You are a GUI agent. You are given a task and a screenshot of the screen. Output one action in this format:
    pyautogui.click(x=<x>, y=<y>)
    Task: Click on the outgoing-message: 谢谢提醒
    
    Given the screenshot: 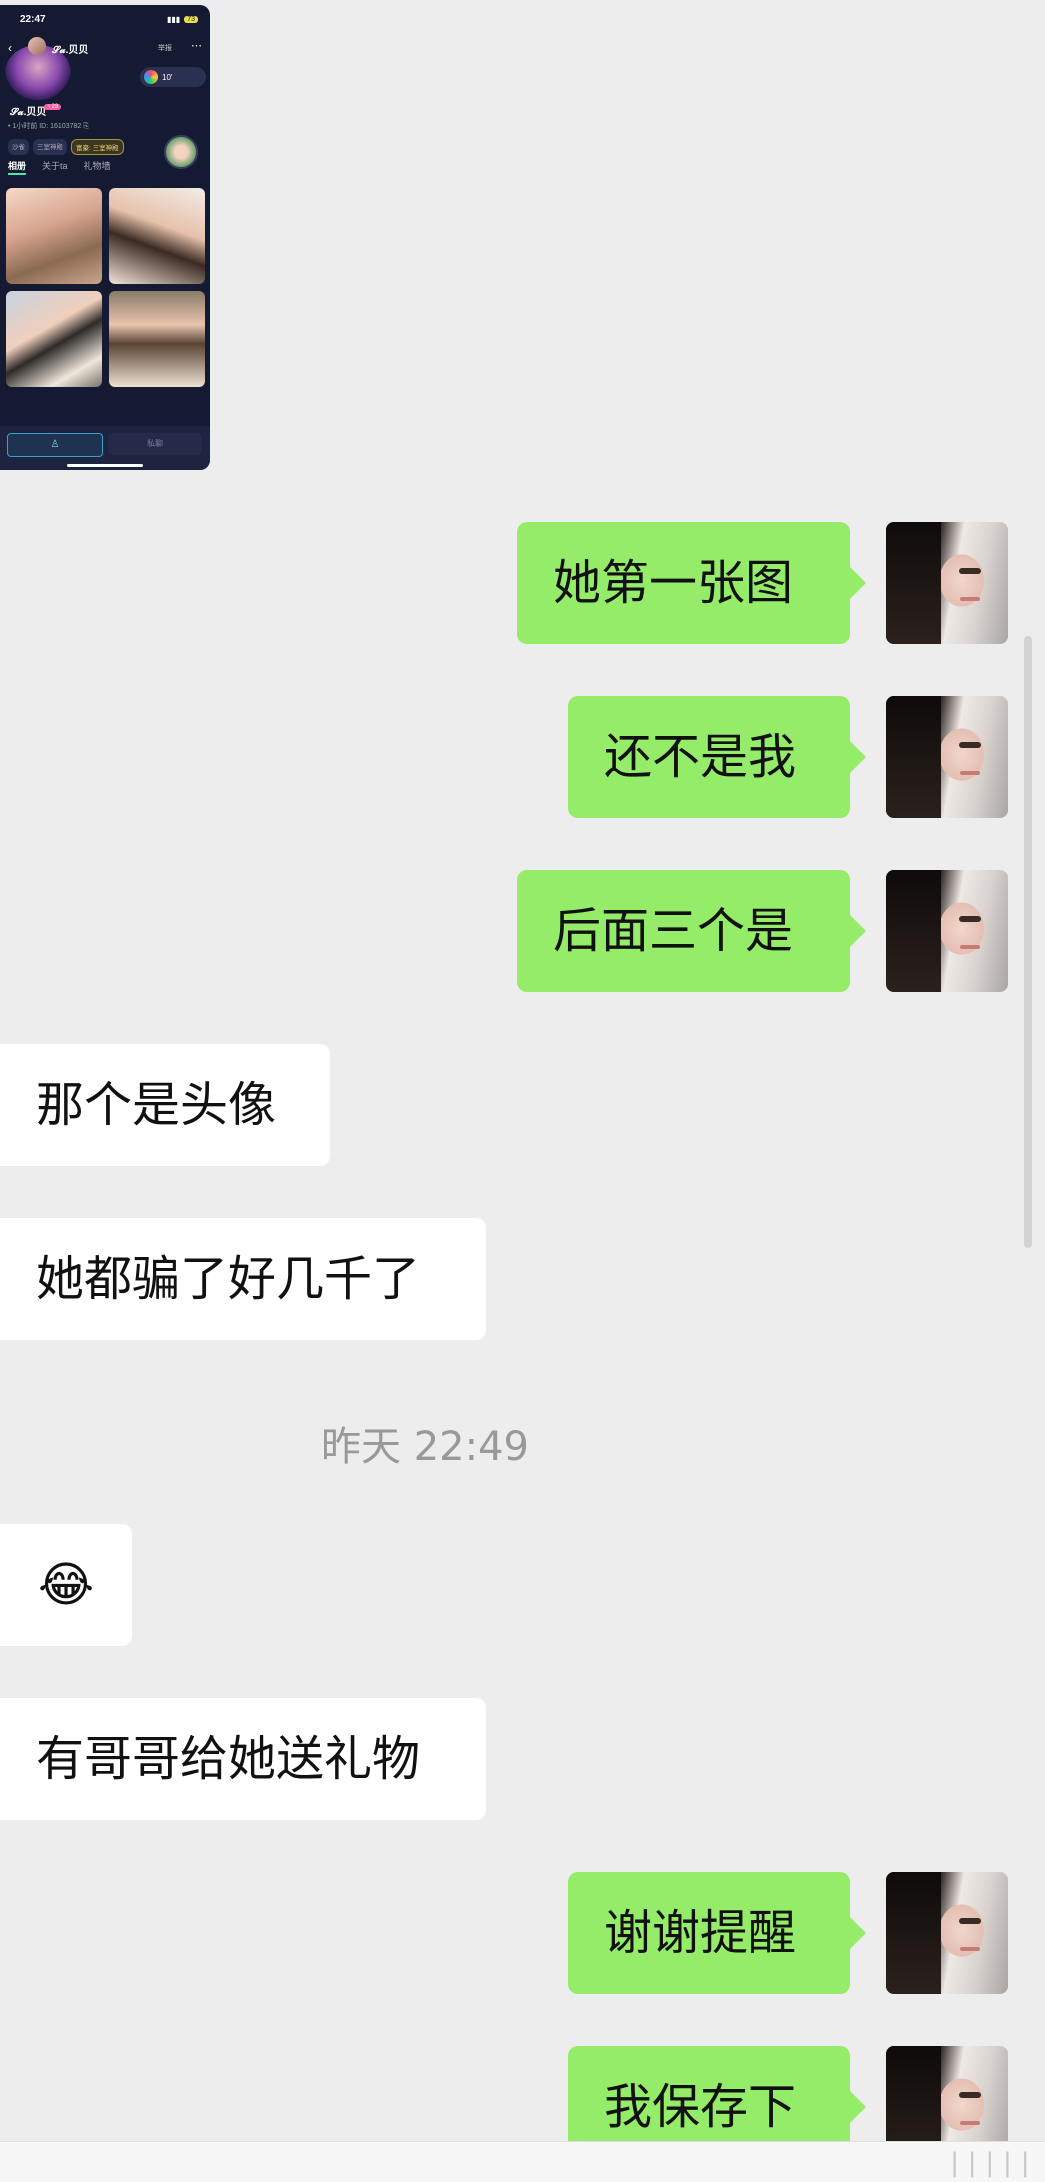 What is the action you would take?
    pyautogui.click(x=717, y=1933)
    